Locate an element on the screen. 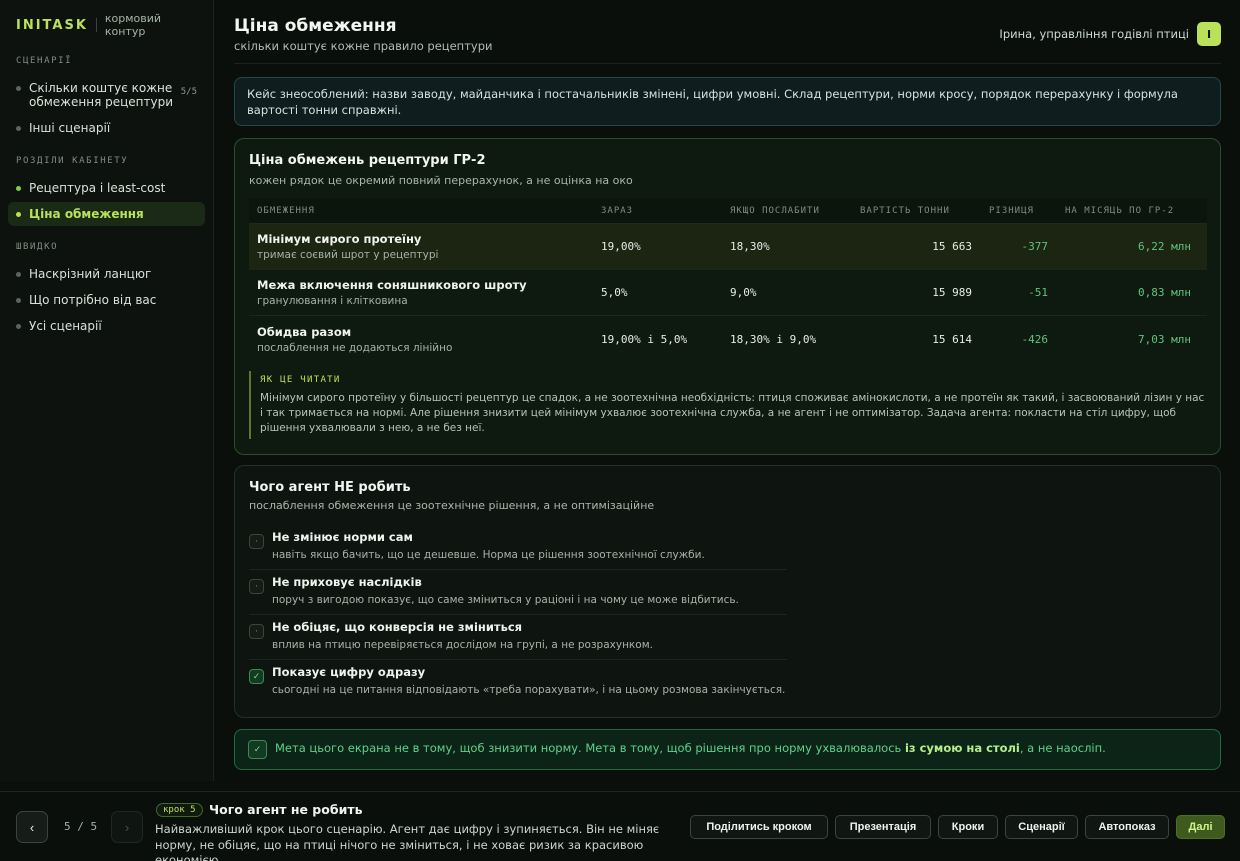  value-monthly: 6,22 млн is located at coordinates (1164, 246).